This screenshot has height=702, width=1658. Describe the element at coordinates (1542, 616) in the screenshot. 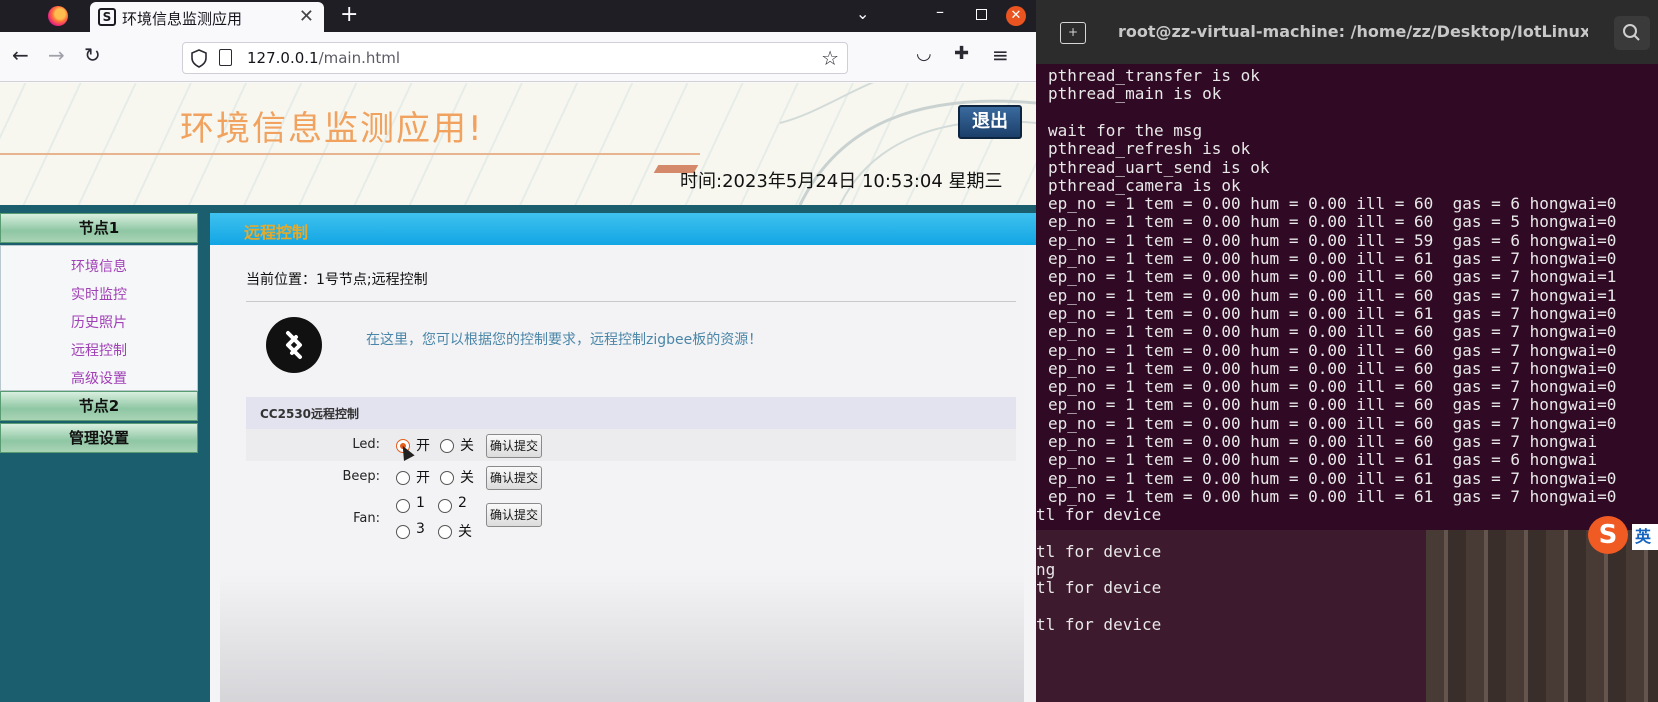

I see `desktop-wallpaper-photo` at that location.